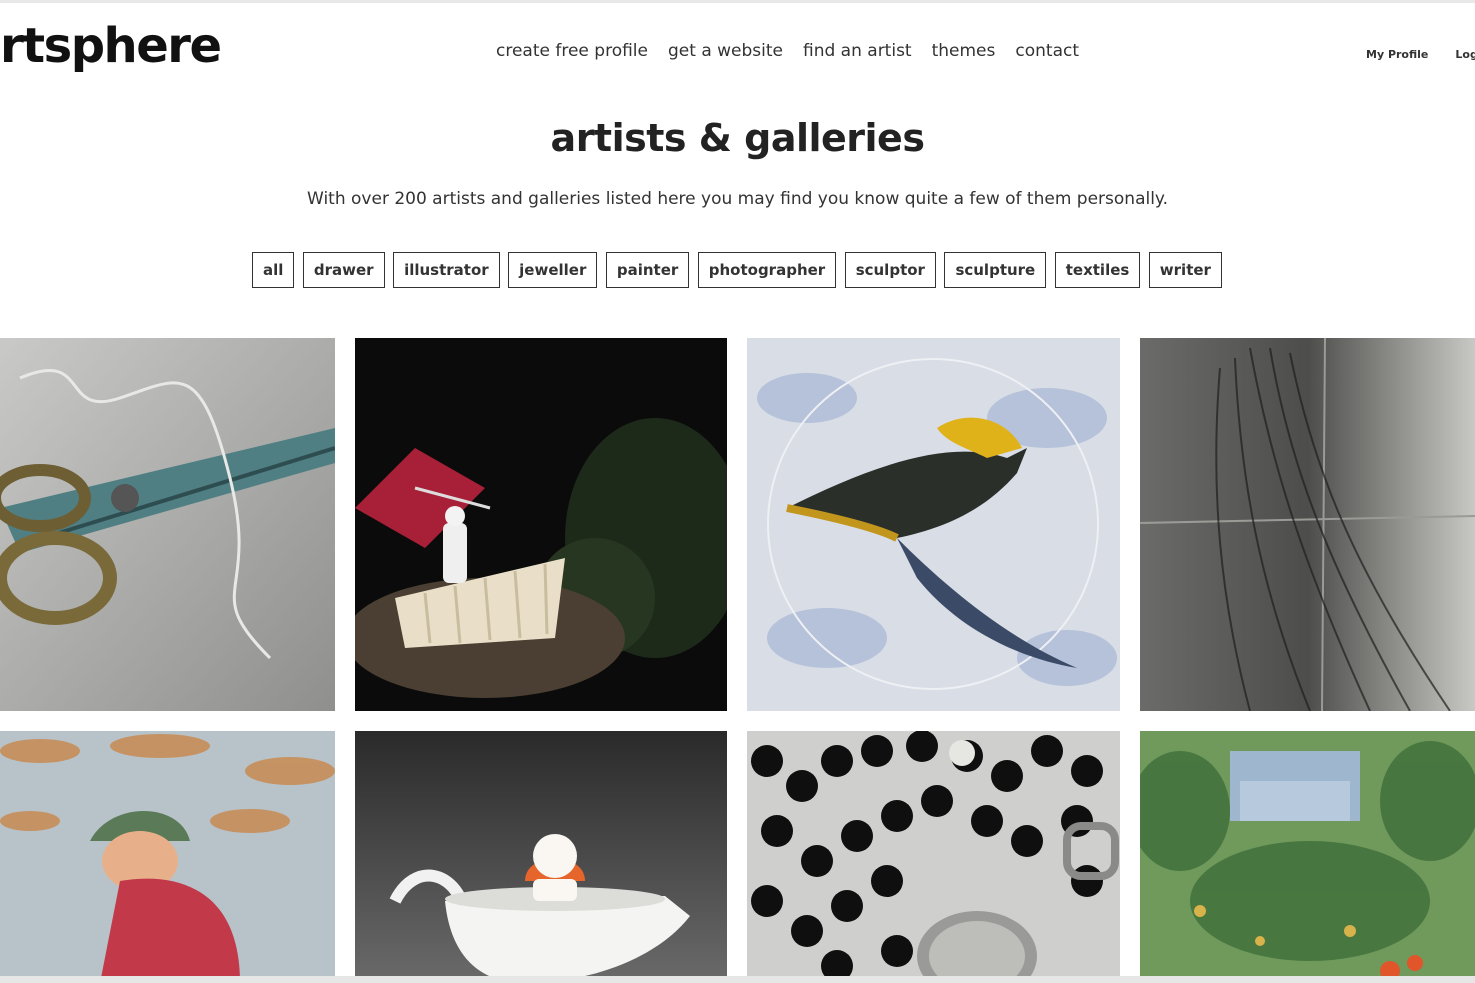 The image size is (1475, 983). I want to click on figure-on-boat-image, so click(541, 524).